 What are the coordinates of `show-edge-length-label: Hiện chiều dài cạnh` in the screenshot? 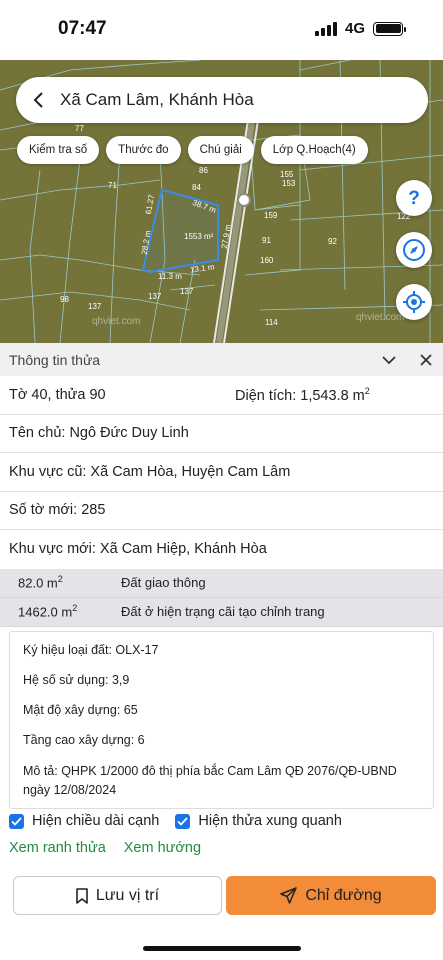 It's located at (95, 821).